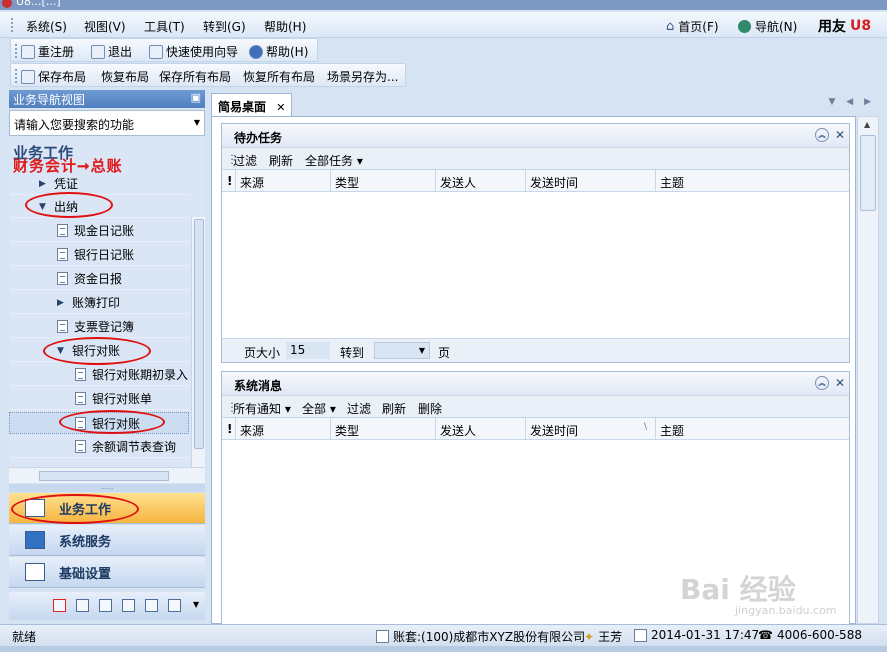  I want to click on tree-item-label: 银行日记账, so click(104, 255).